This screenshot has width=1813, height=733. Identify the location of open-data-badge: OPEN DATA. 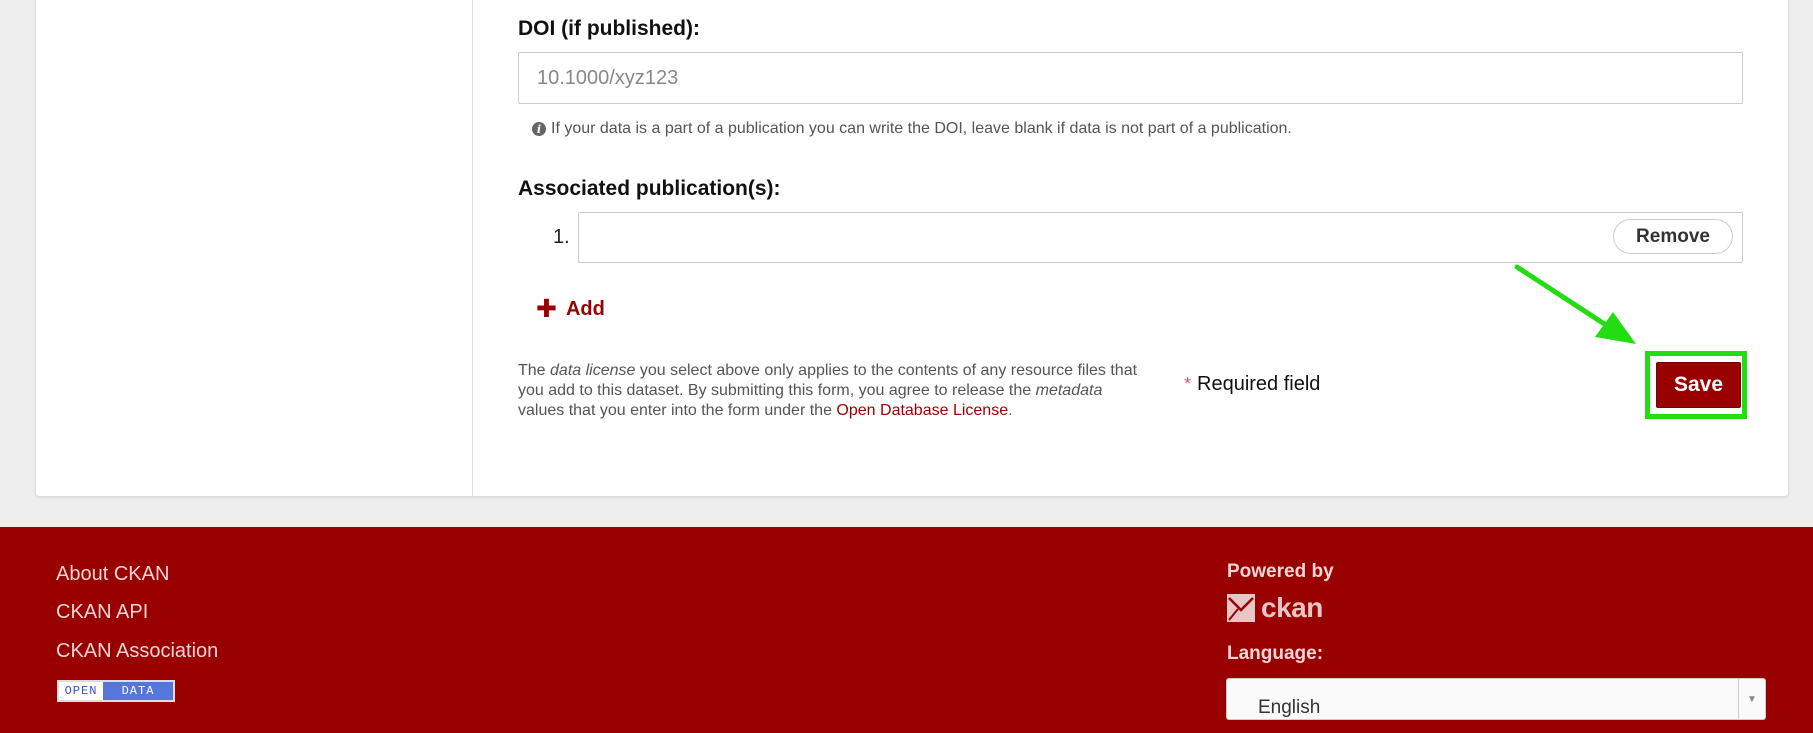
(116, 691).